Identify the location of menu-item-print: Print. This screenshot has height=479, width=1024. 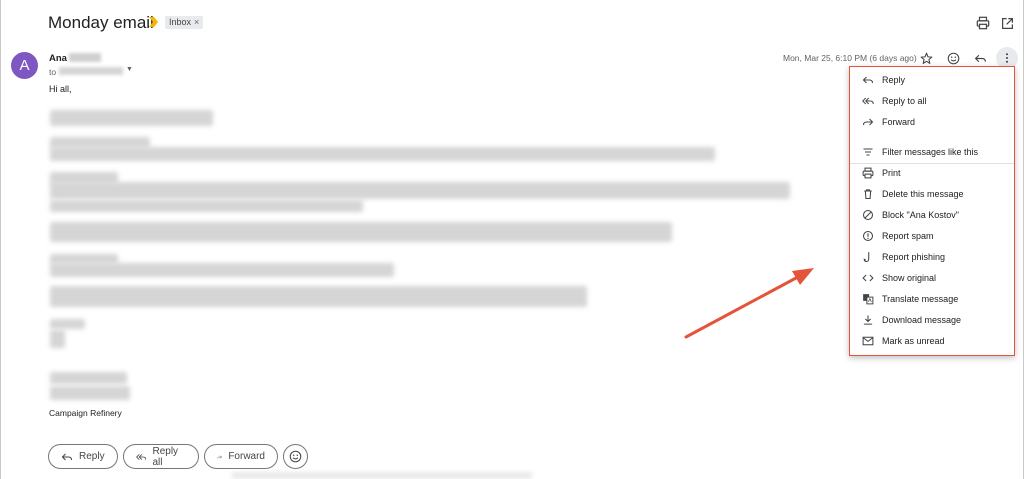
(932, 172).